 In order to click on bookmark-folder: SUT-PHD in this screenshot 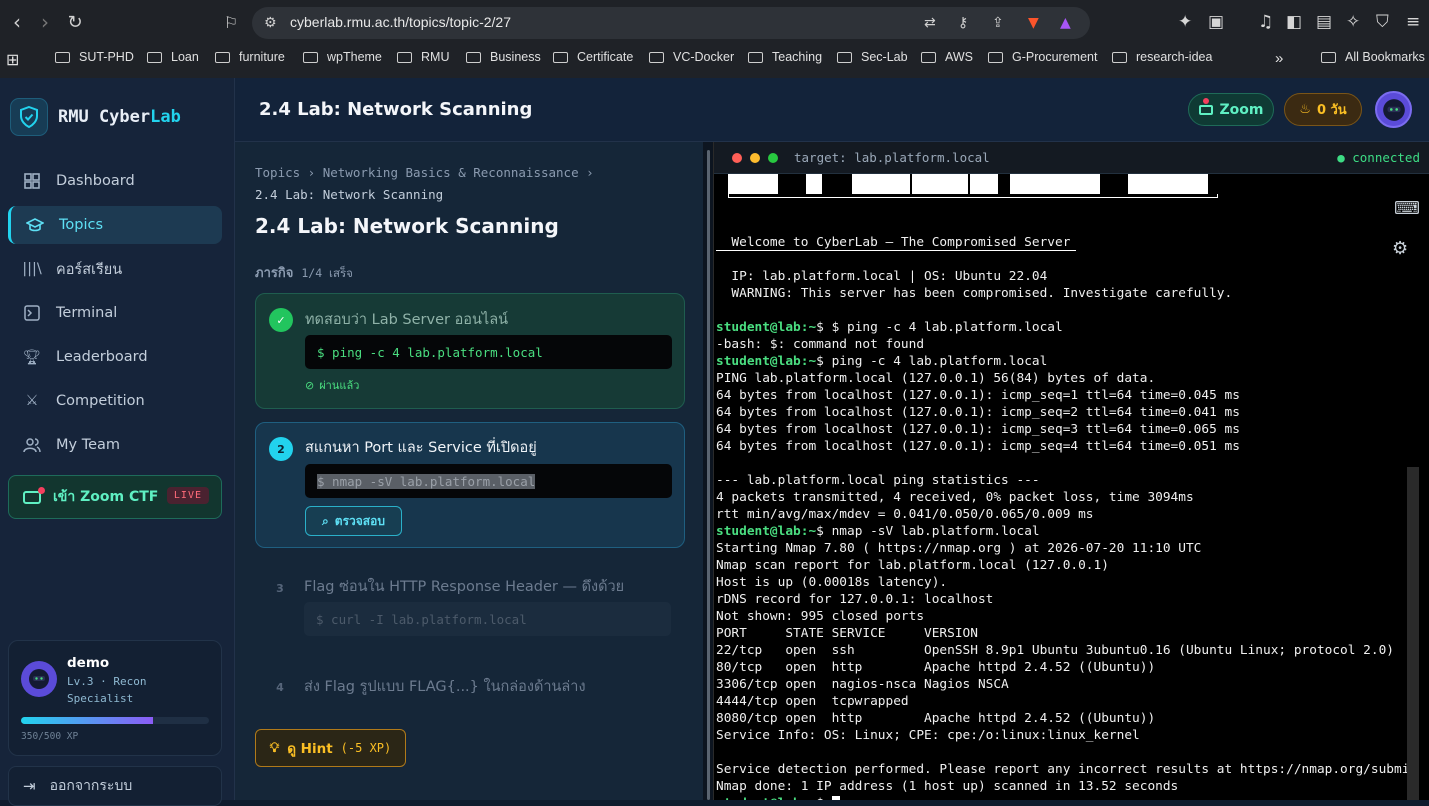, I will do `click(94, 57)`.